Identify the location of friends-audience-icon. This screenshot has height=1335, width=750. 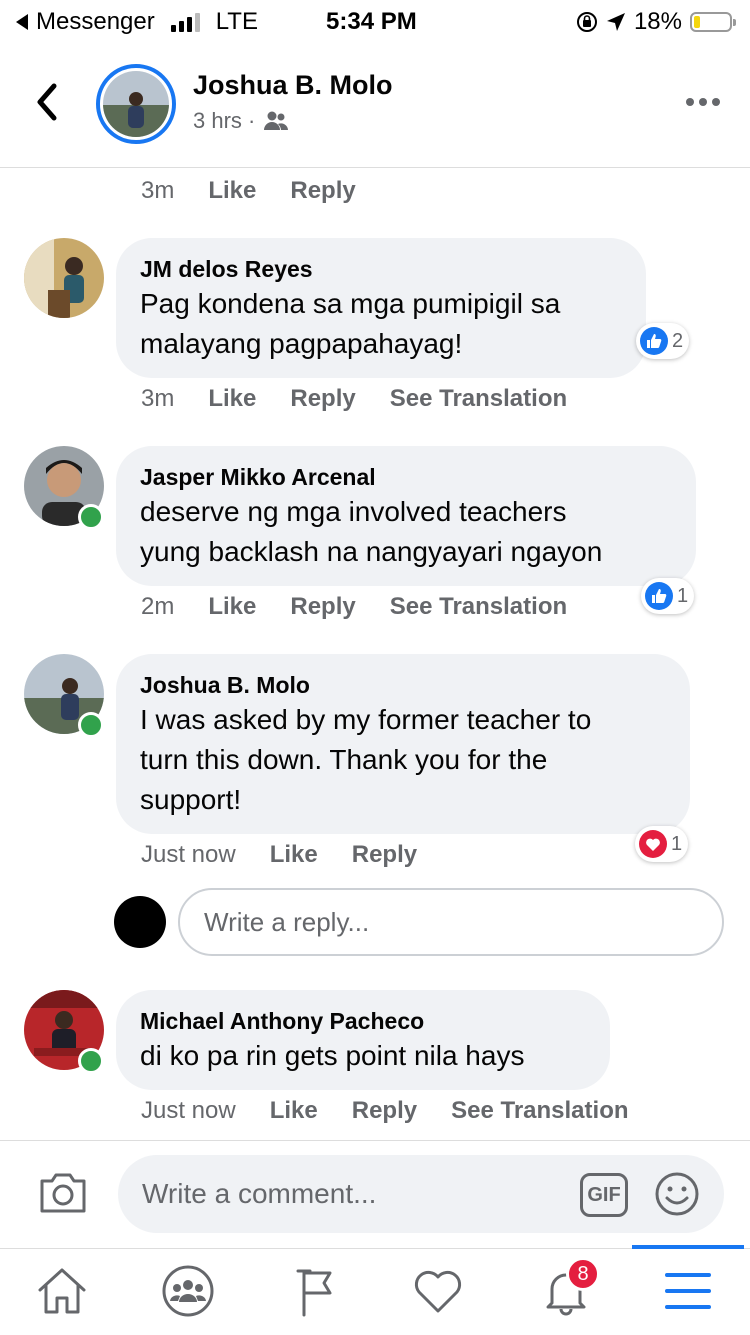
(276, 120).